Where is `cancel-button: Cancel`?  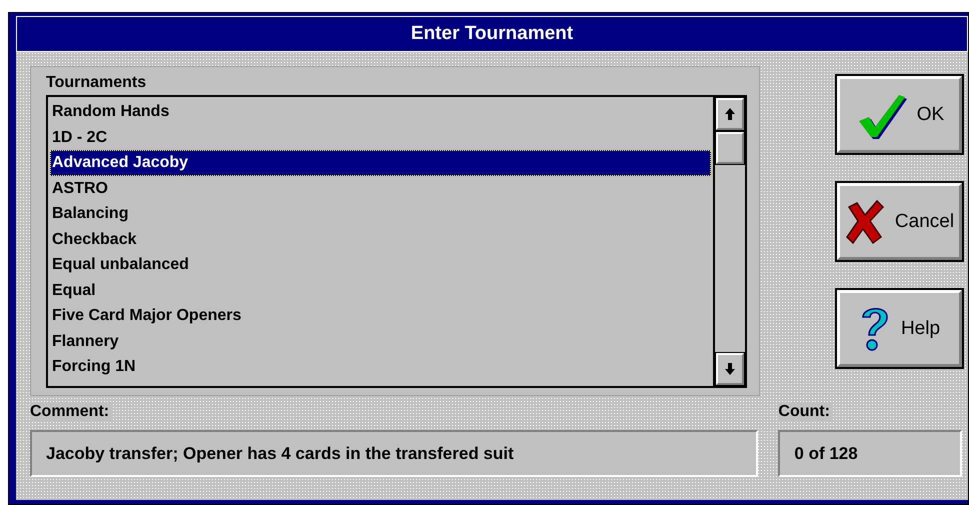 cancel-button: Cancel is located at coordinates (899, 221).